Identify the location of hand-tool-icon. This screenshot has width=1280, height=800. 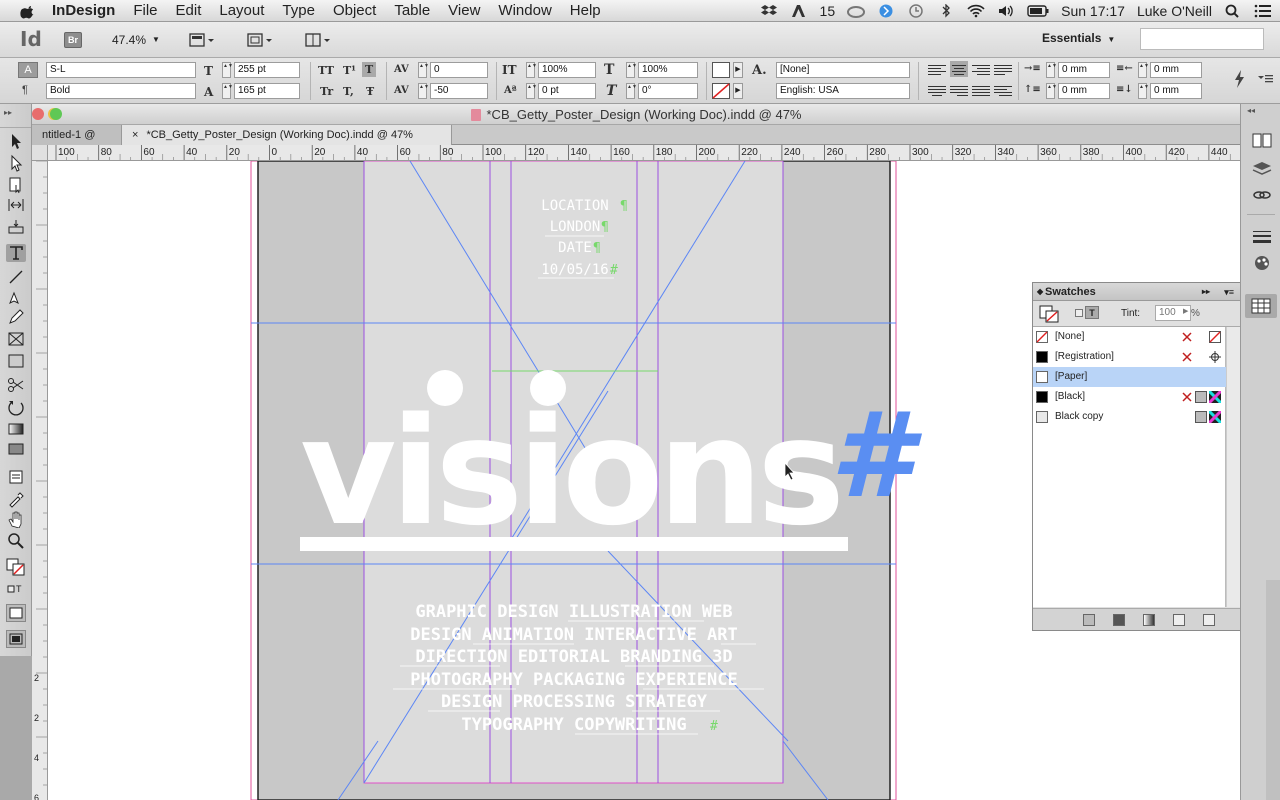
(16, 519).